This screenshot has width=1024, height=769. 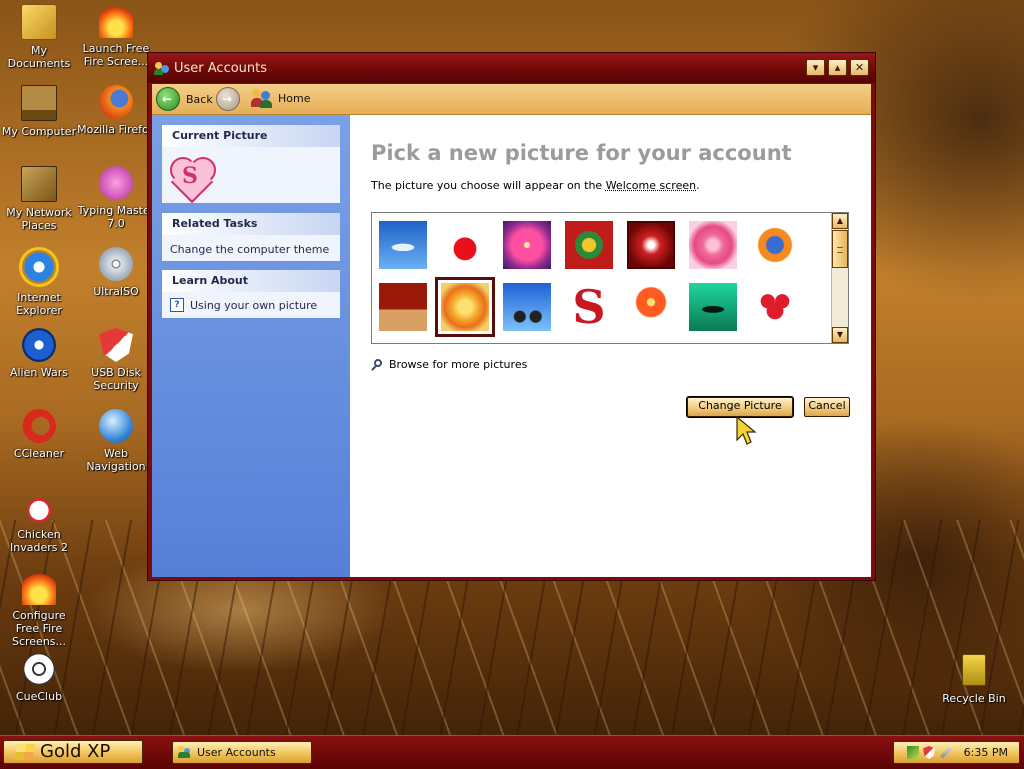 I want to click on forward-arrow-icon: →, so click(x=228, y=99).